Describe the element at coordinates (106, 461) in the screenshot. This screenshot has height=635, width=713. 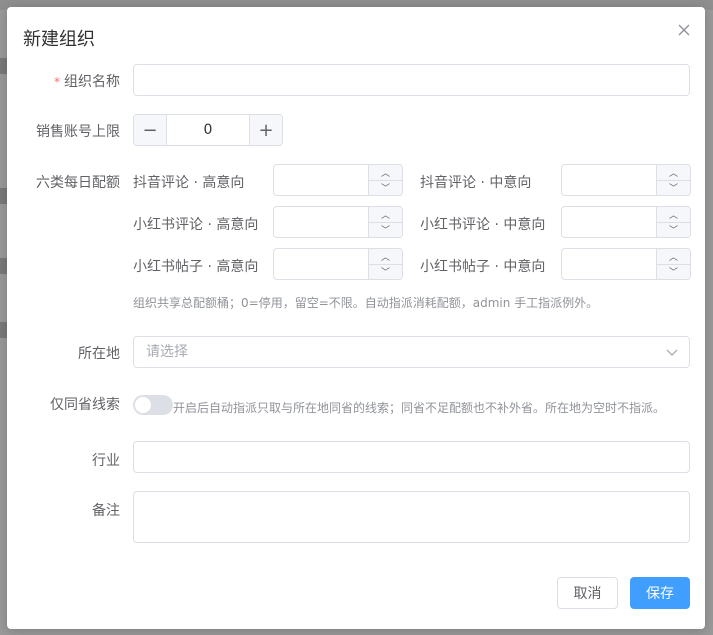
I see `industry-label: 行业` at that location.